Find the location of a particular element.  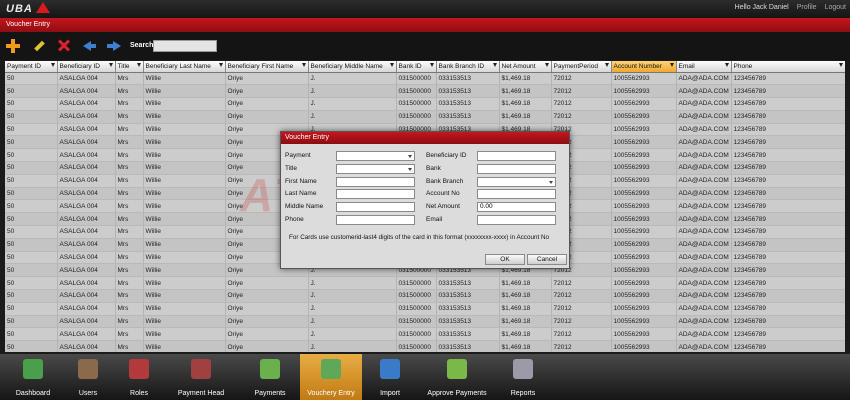

add-icon is located at coordinates (13, 46).